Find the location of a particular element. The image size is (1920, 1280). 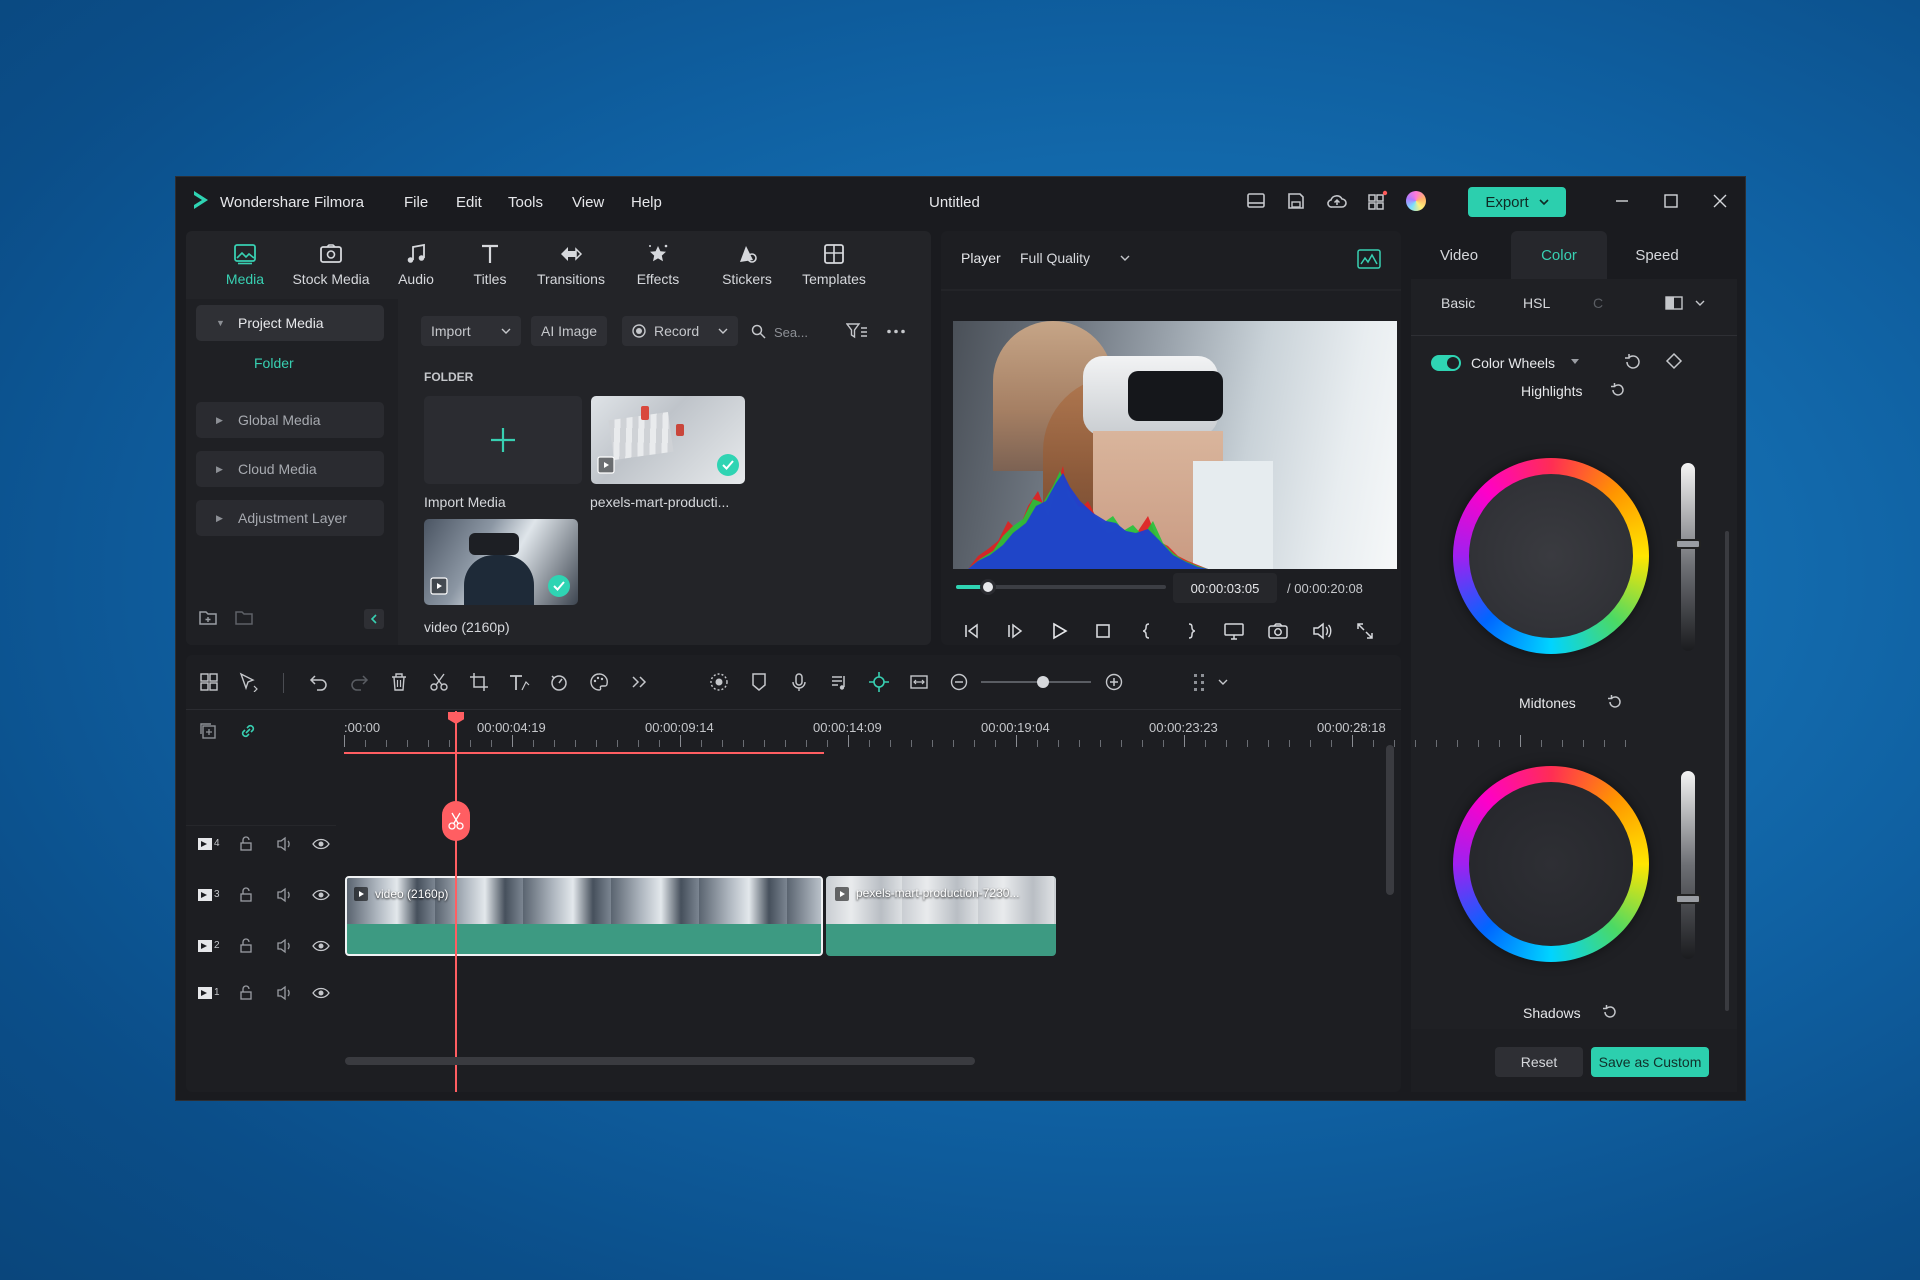

close-icon is located at coordinates (1720, 201).